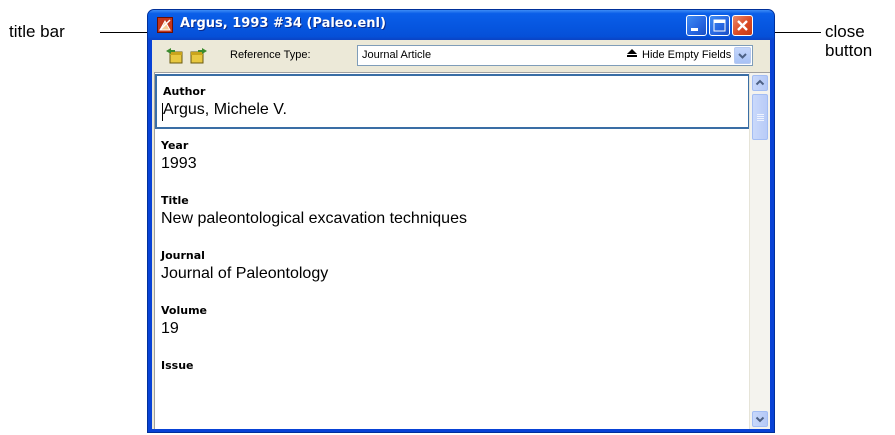  Describe the element at coordinates (184, 91) in the screenshot. I see `field-label: Author` at that location.